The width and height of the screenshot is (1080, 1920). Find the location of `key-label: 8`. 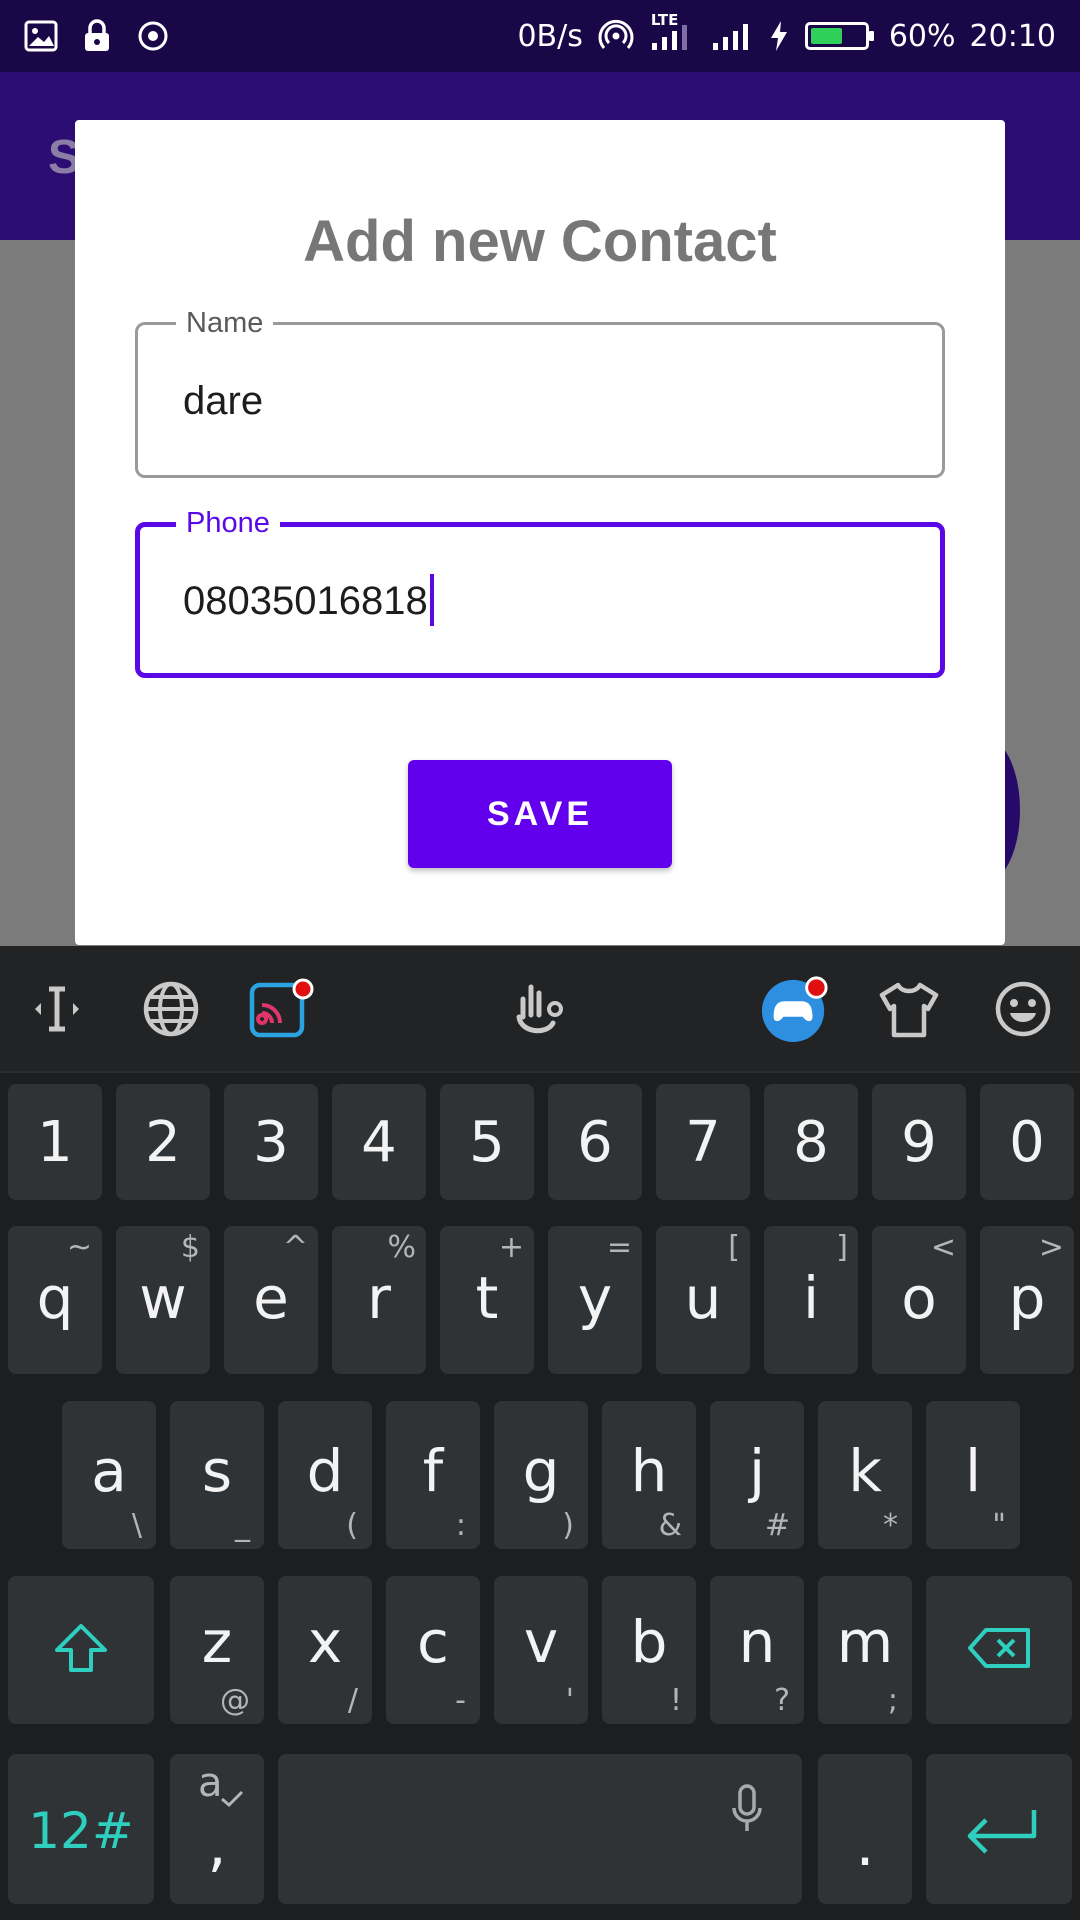

key-label: 8 is located at coordinates (811, 1142).